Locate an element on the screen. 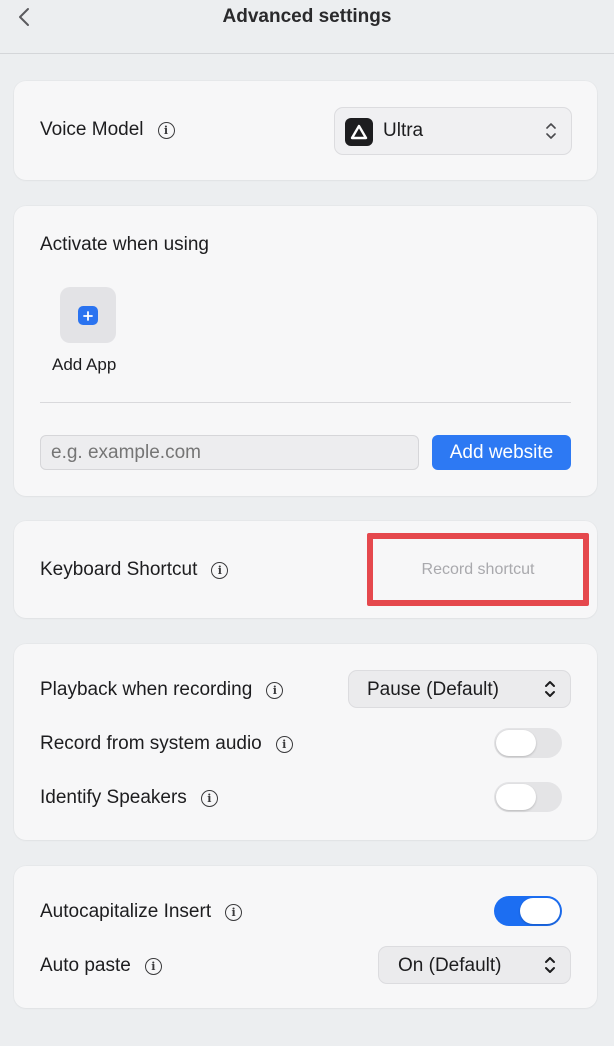  auto-paste-row: Auto paste i is located at coordinates (101, 966).